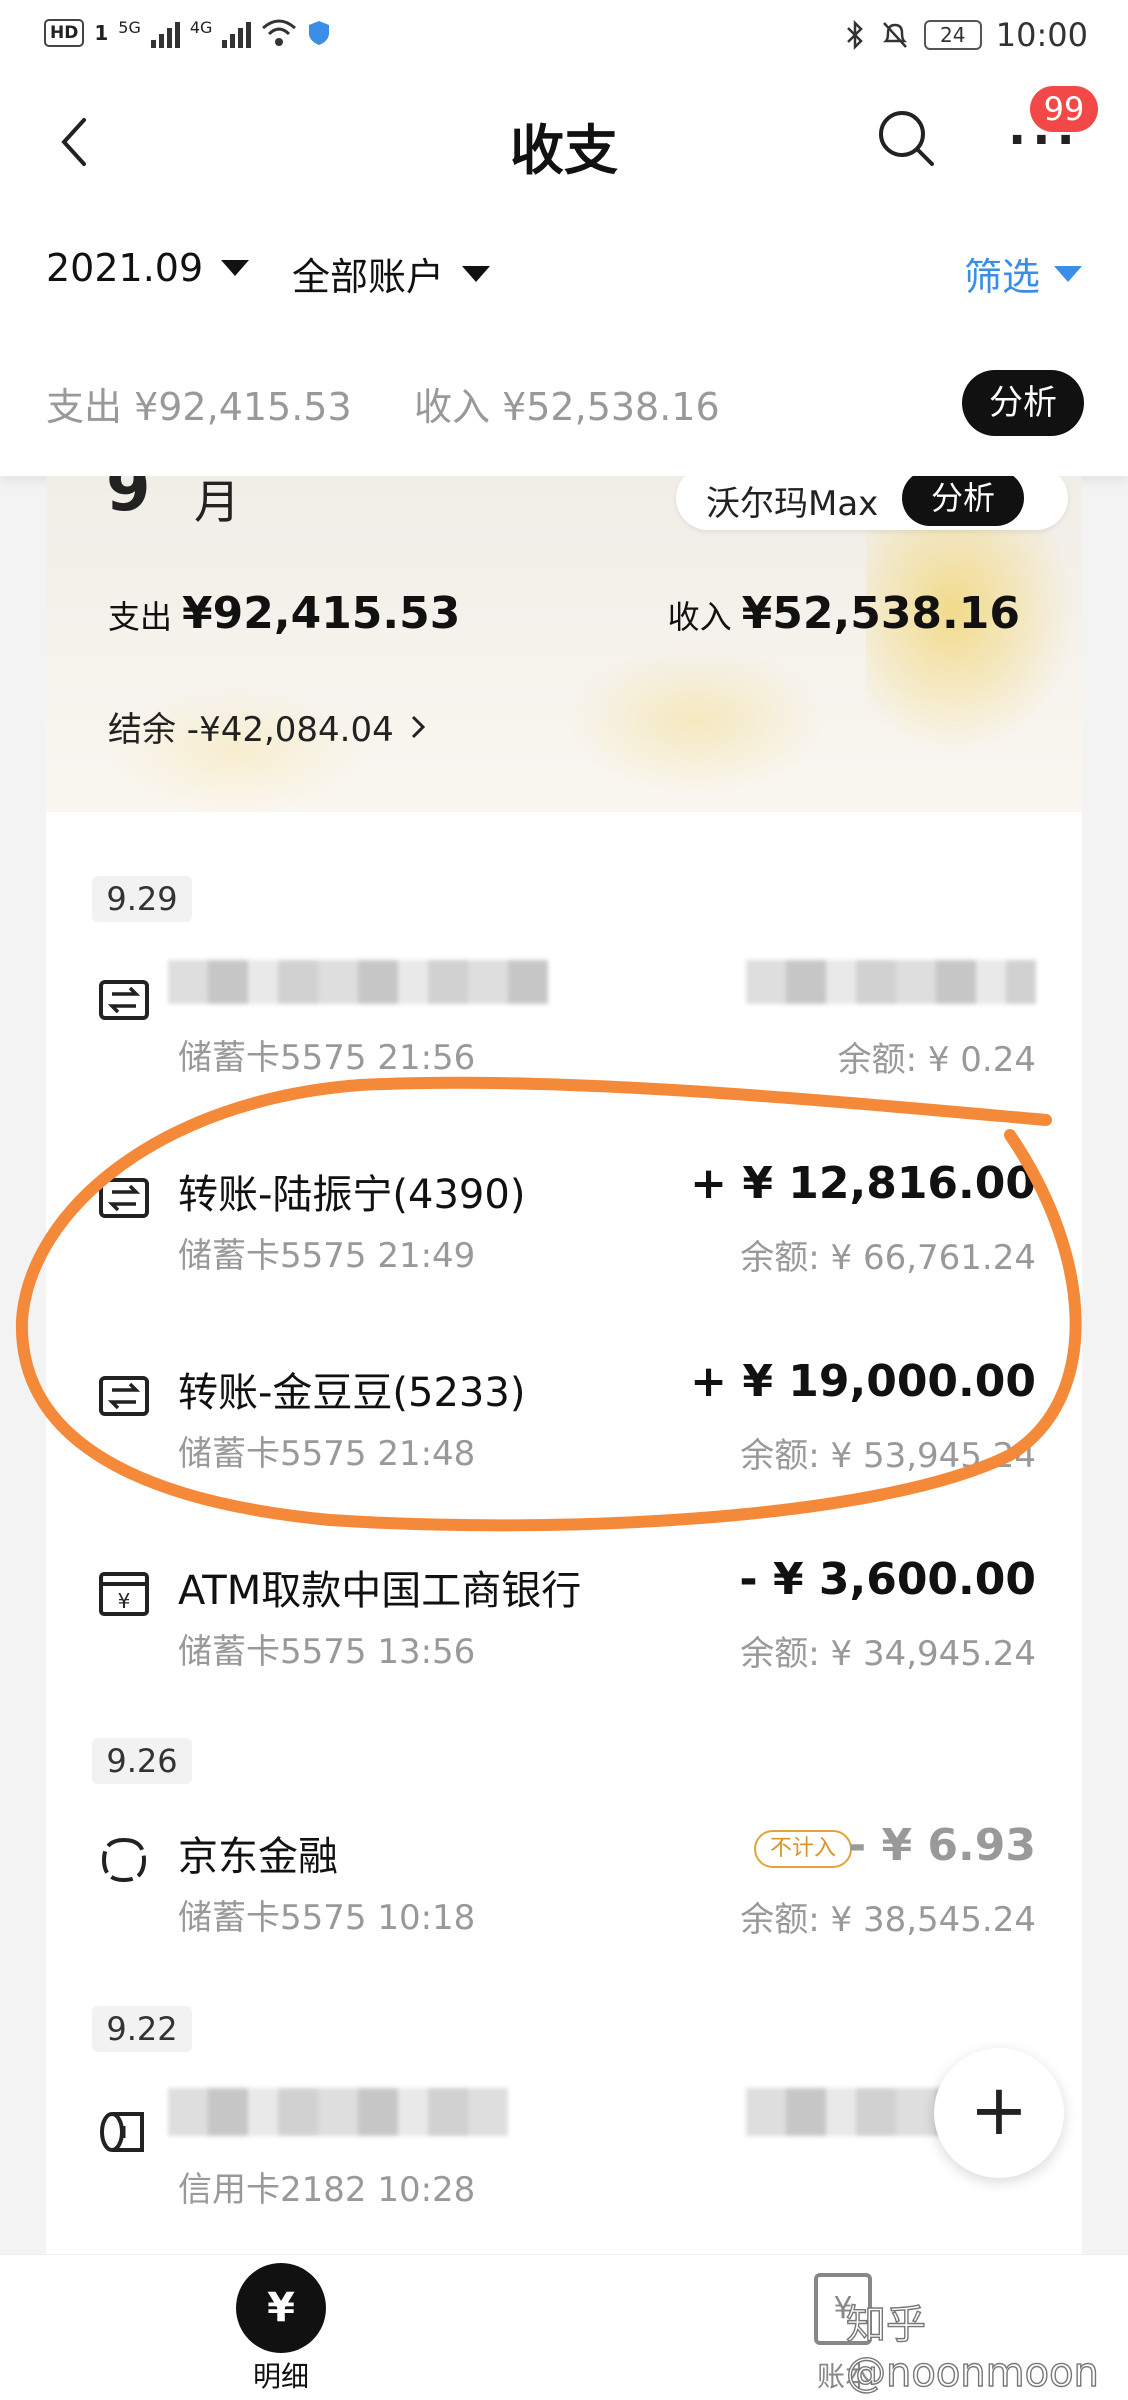 Image resolution: width=1128 pixels, height=2400 pixels. I want to click on search-icon, so click(906, 138).